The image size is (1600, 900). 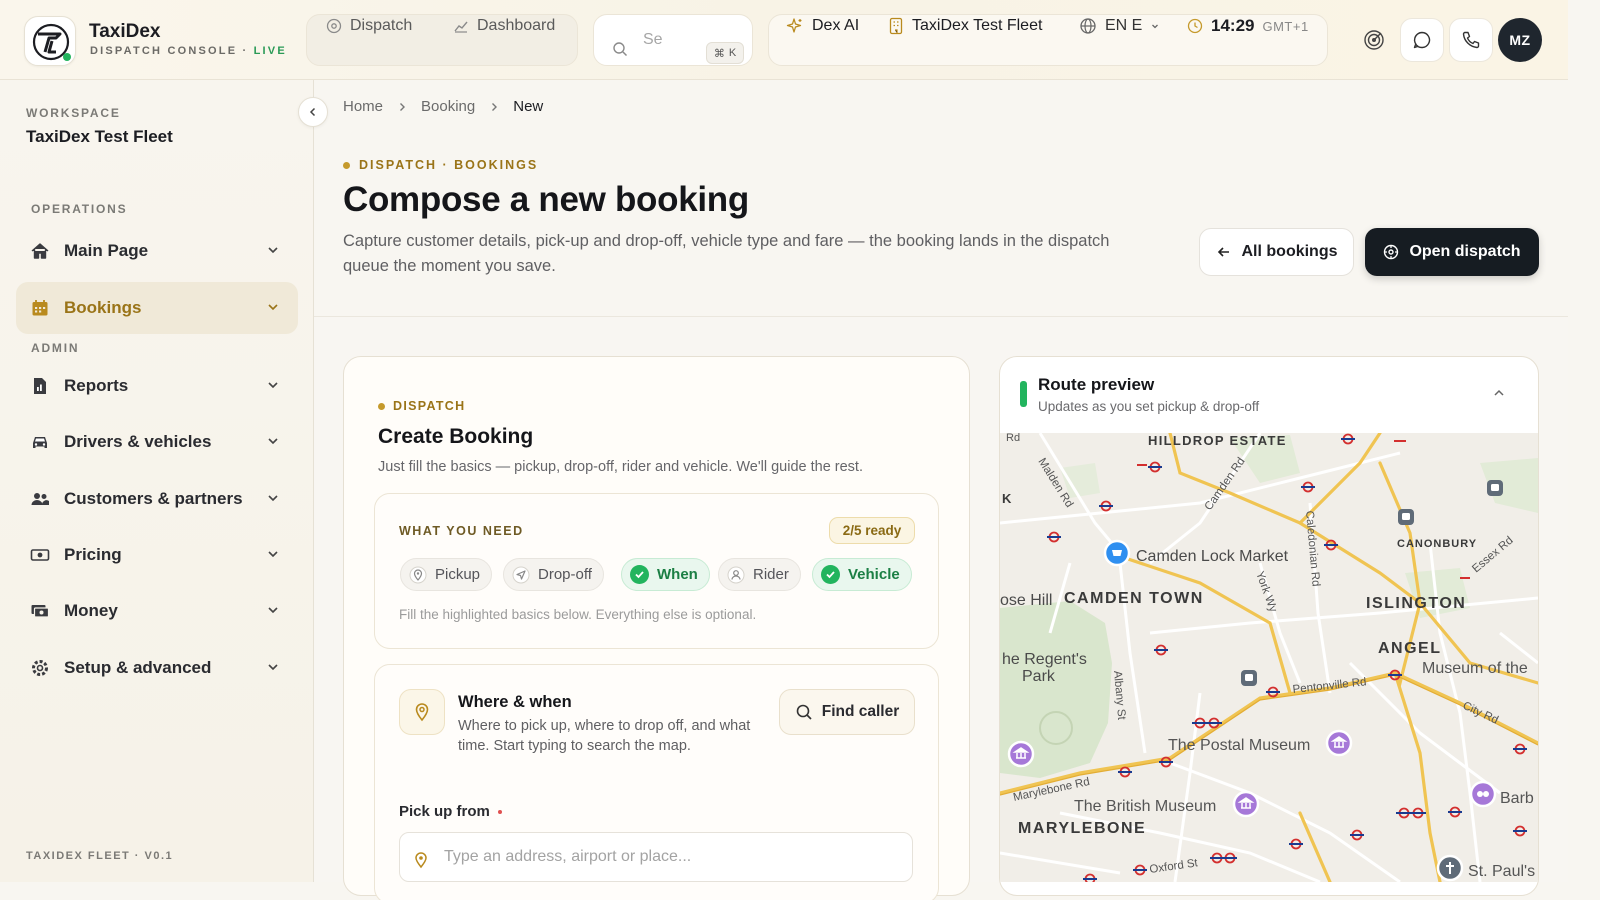 I want to click on clock-icon, so click(x=1195, y=26).